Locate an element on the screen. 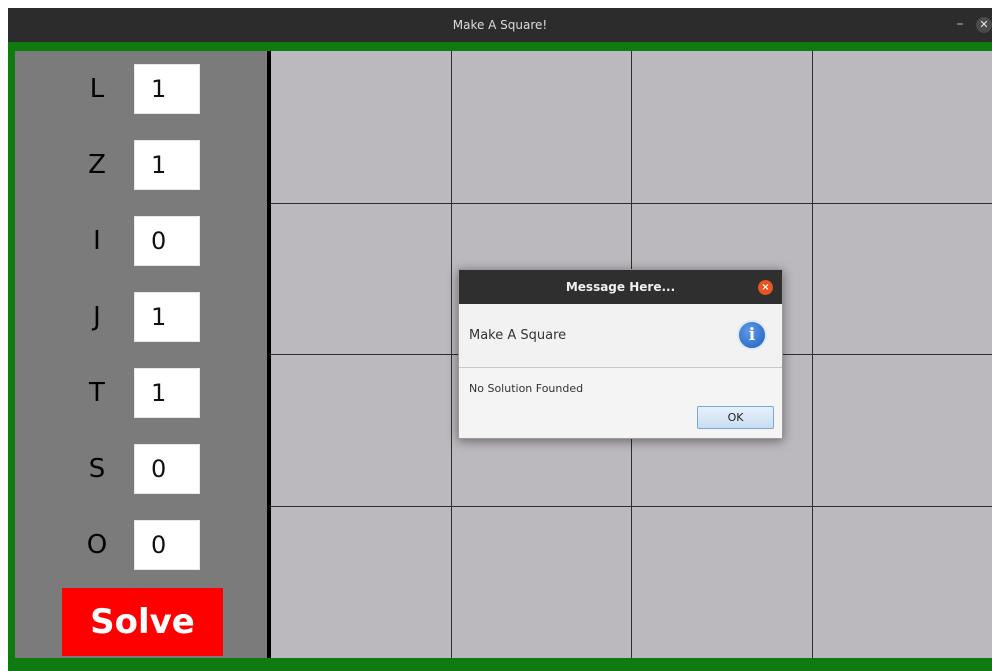 The image size is (992, 671). piece-count-input-l is located at coordinates (167, 89).